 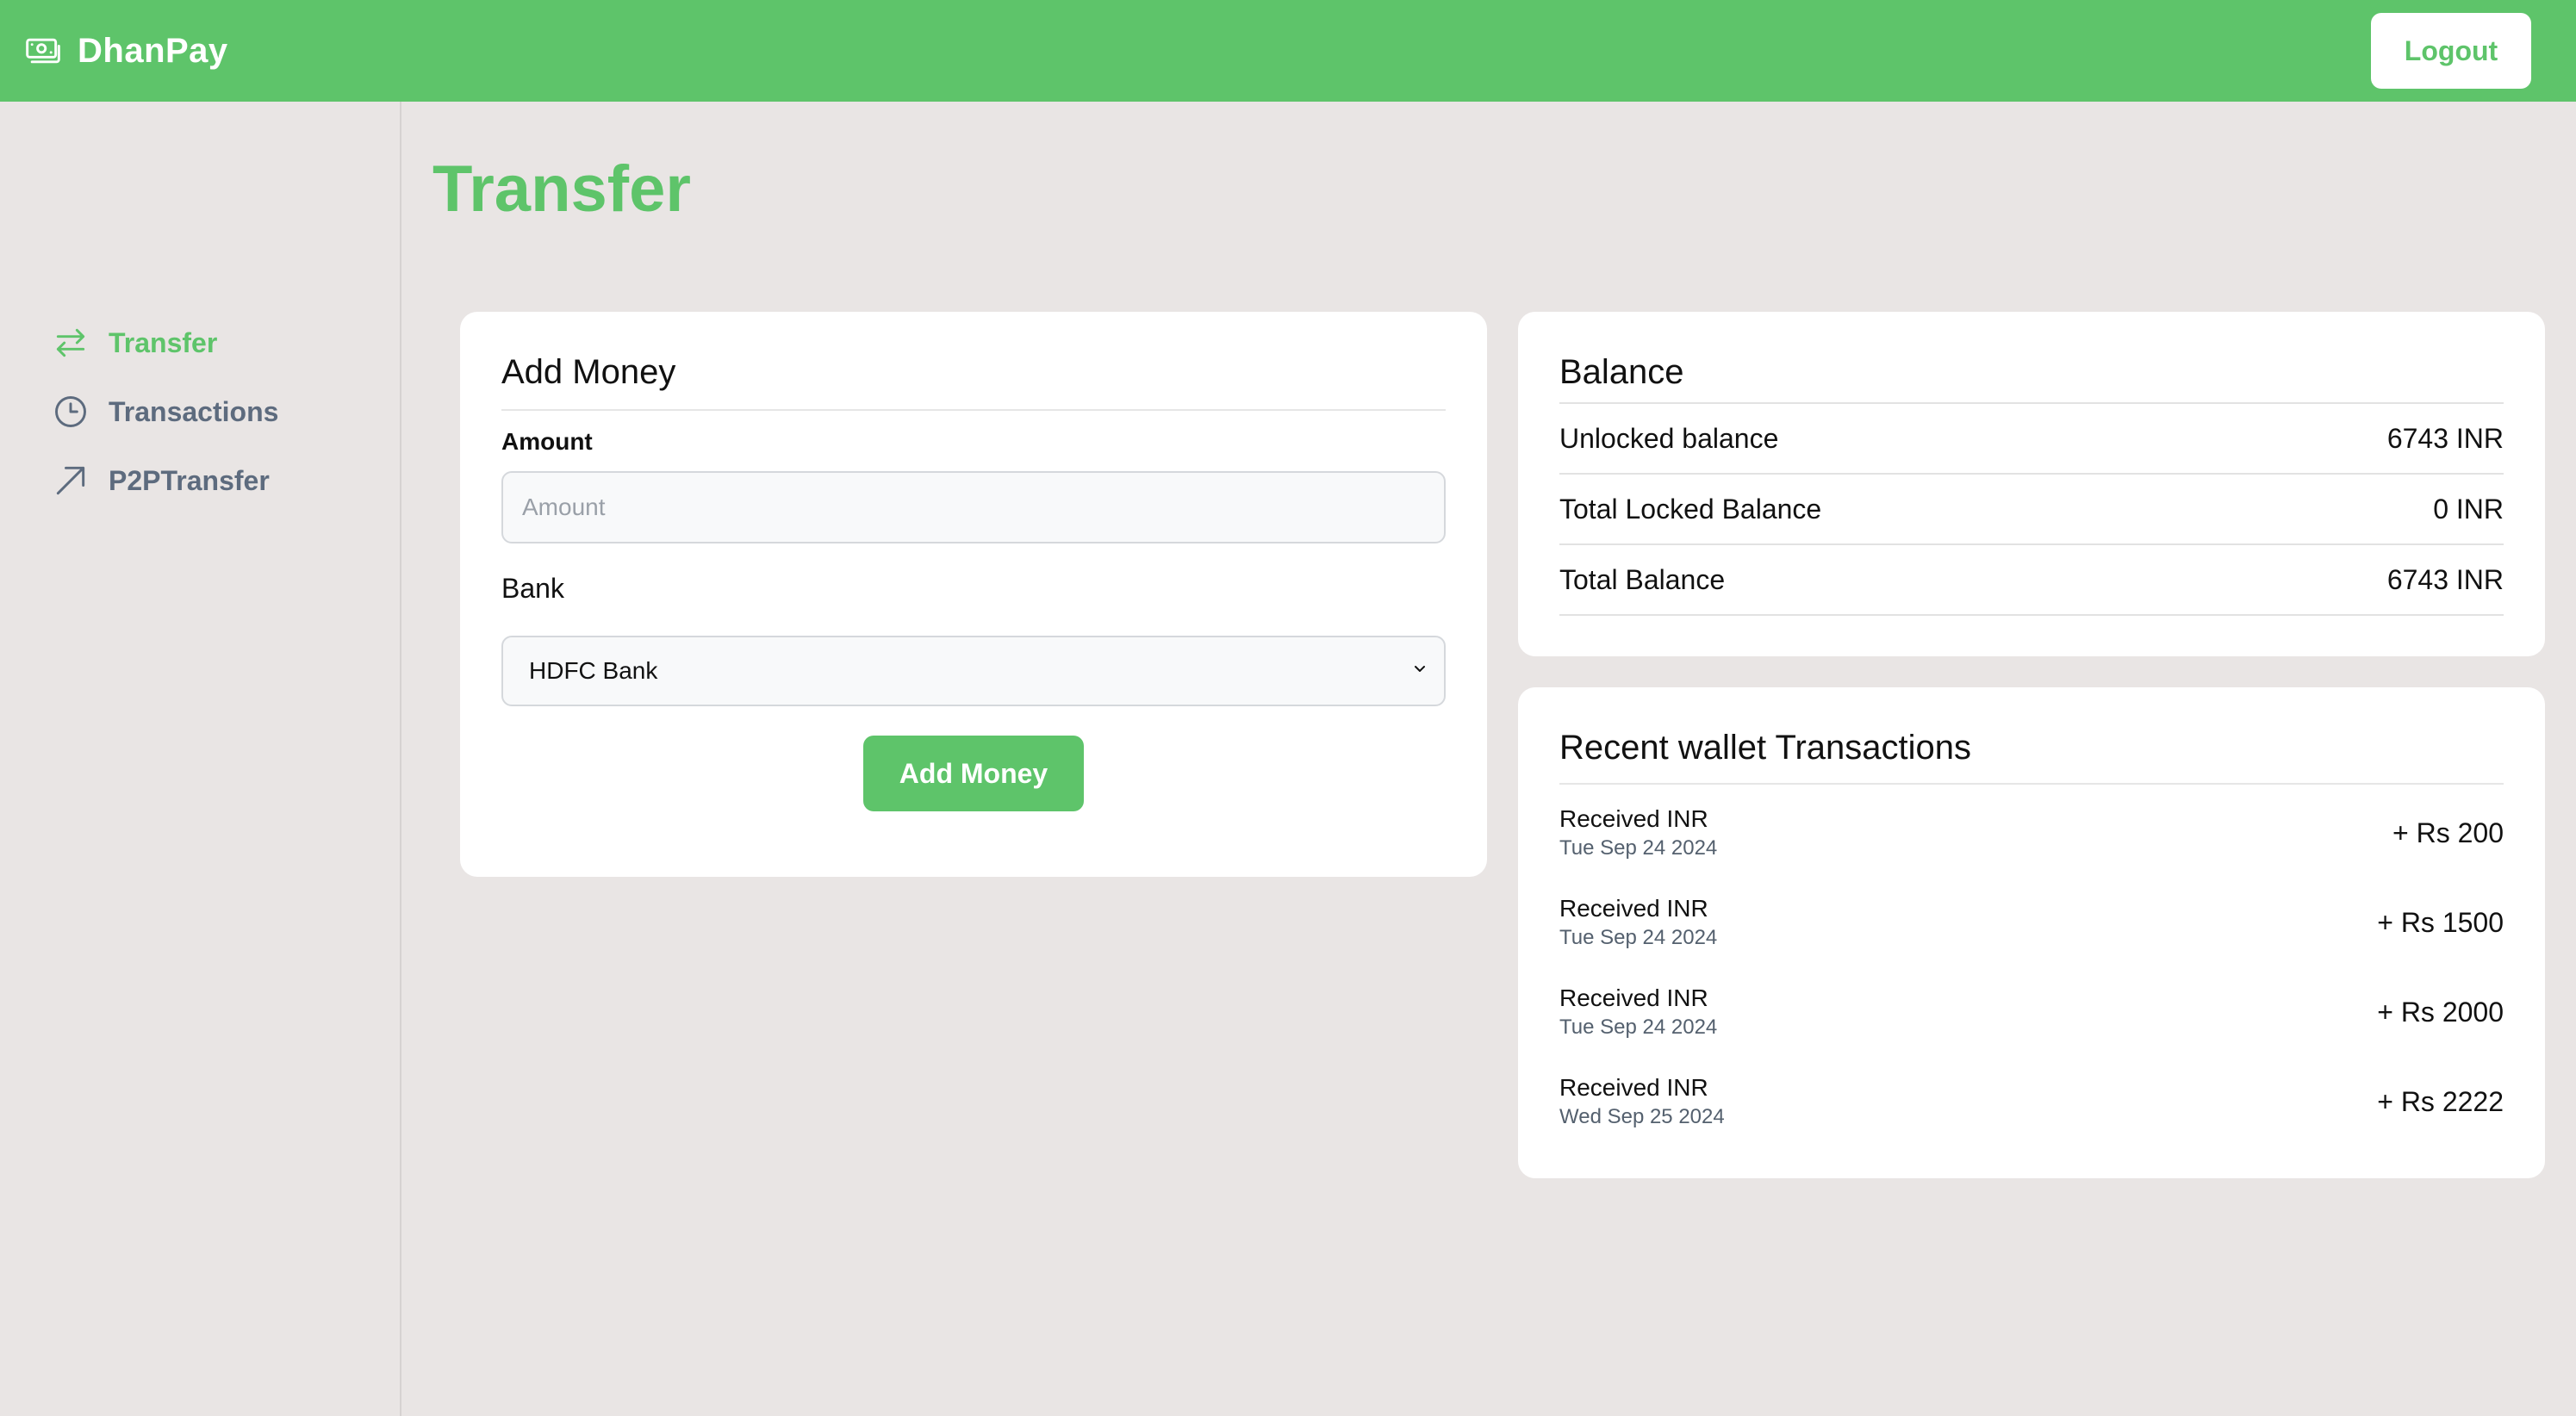 I want to click on sidebar-item-label: Transactions, so click(x=194, y=411).